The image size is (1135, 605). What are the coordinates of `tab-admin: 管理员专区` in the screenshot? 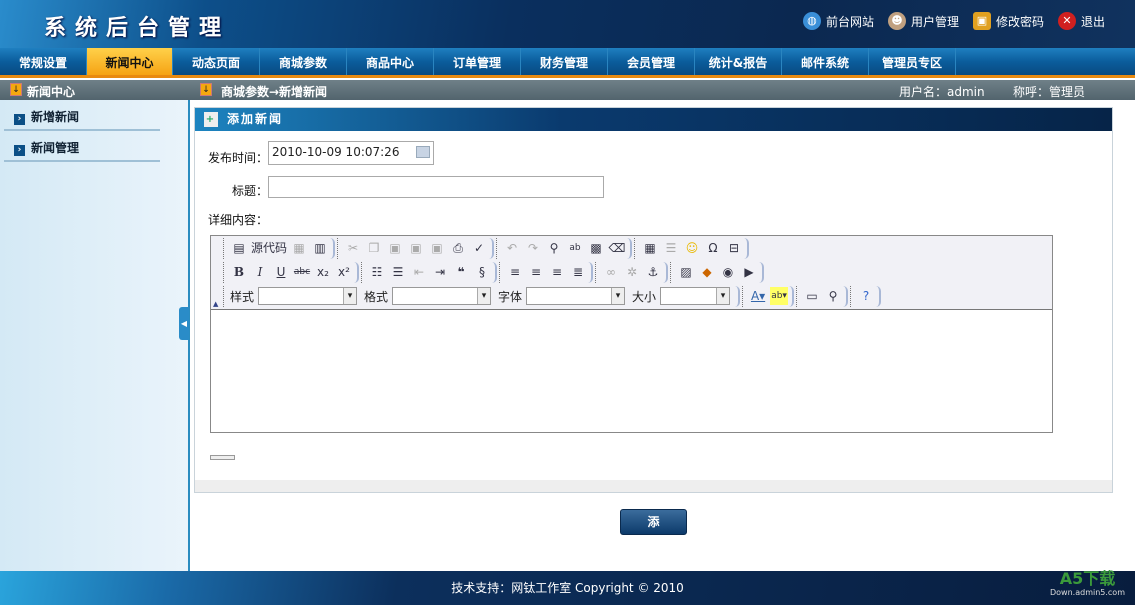 It's located at (912, 61).